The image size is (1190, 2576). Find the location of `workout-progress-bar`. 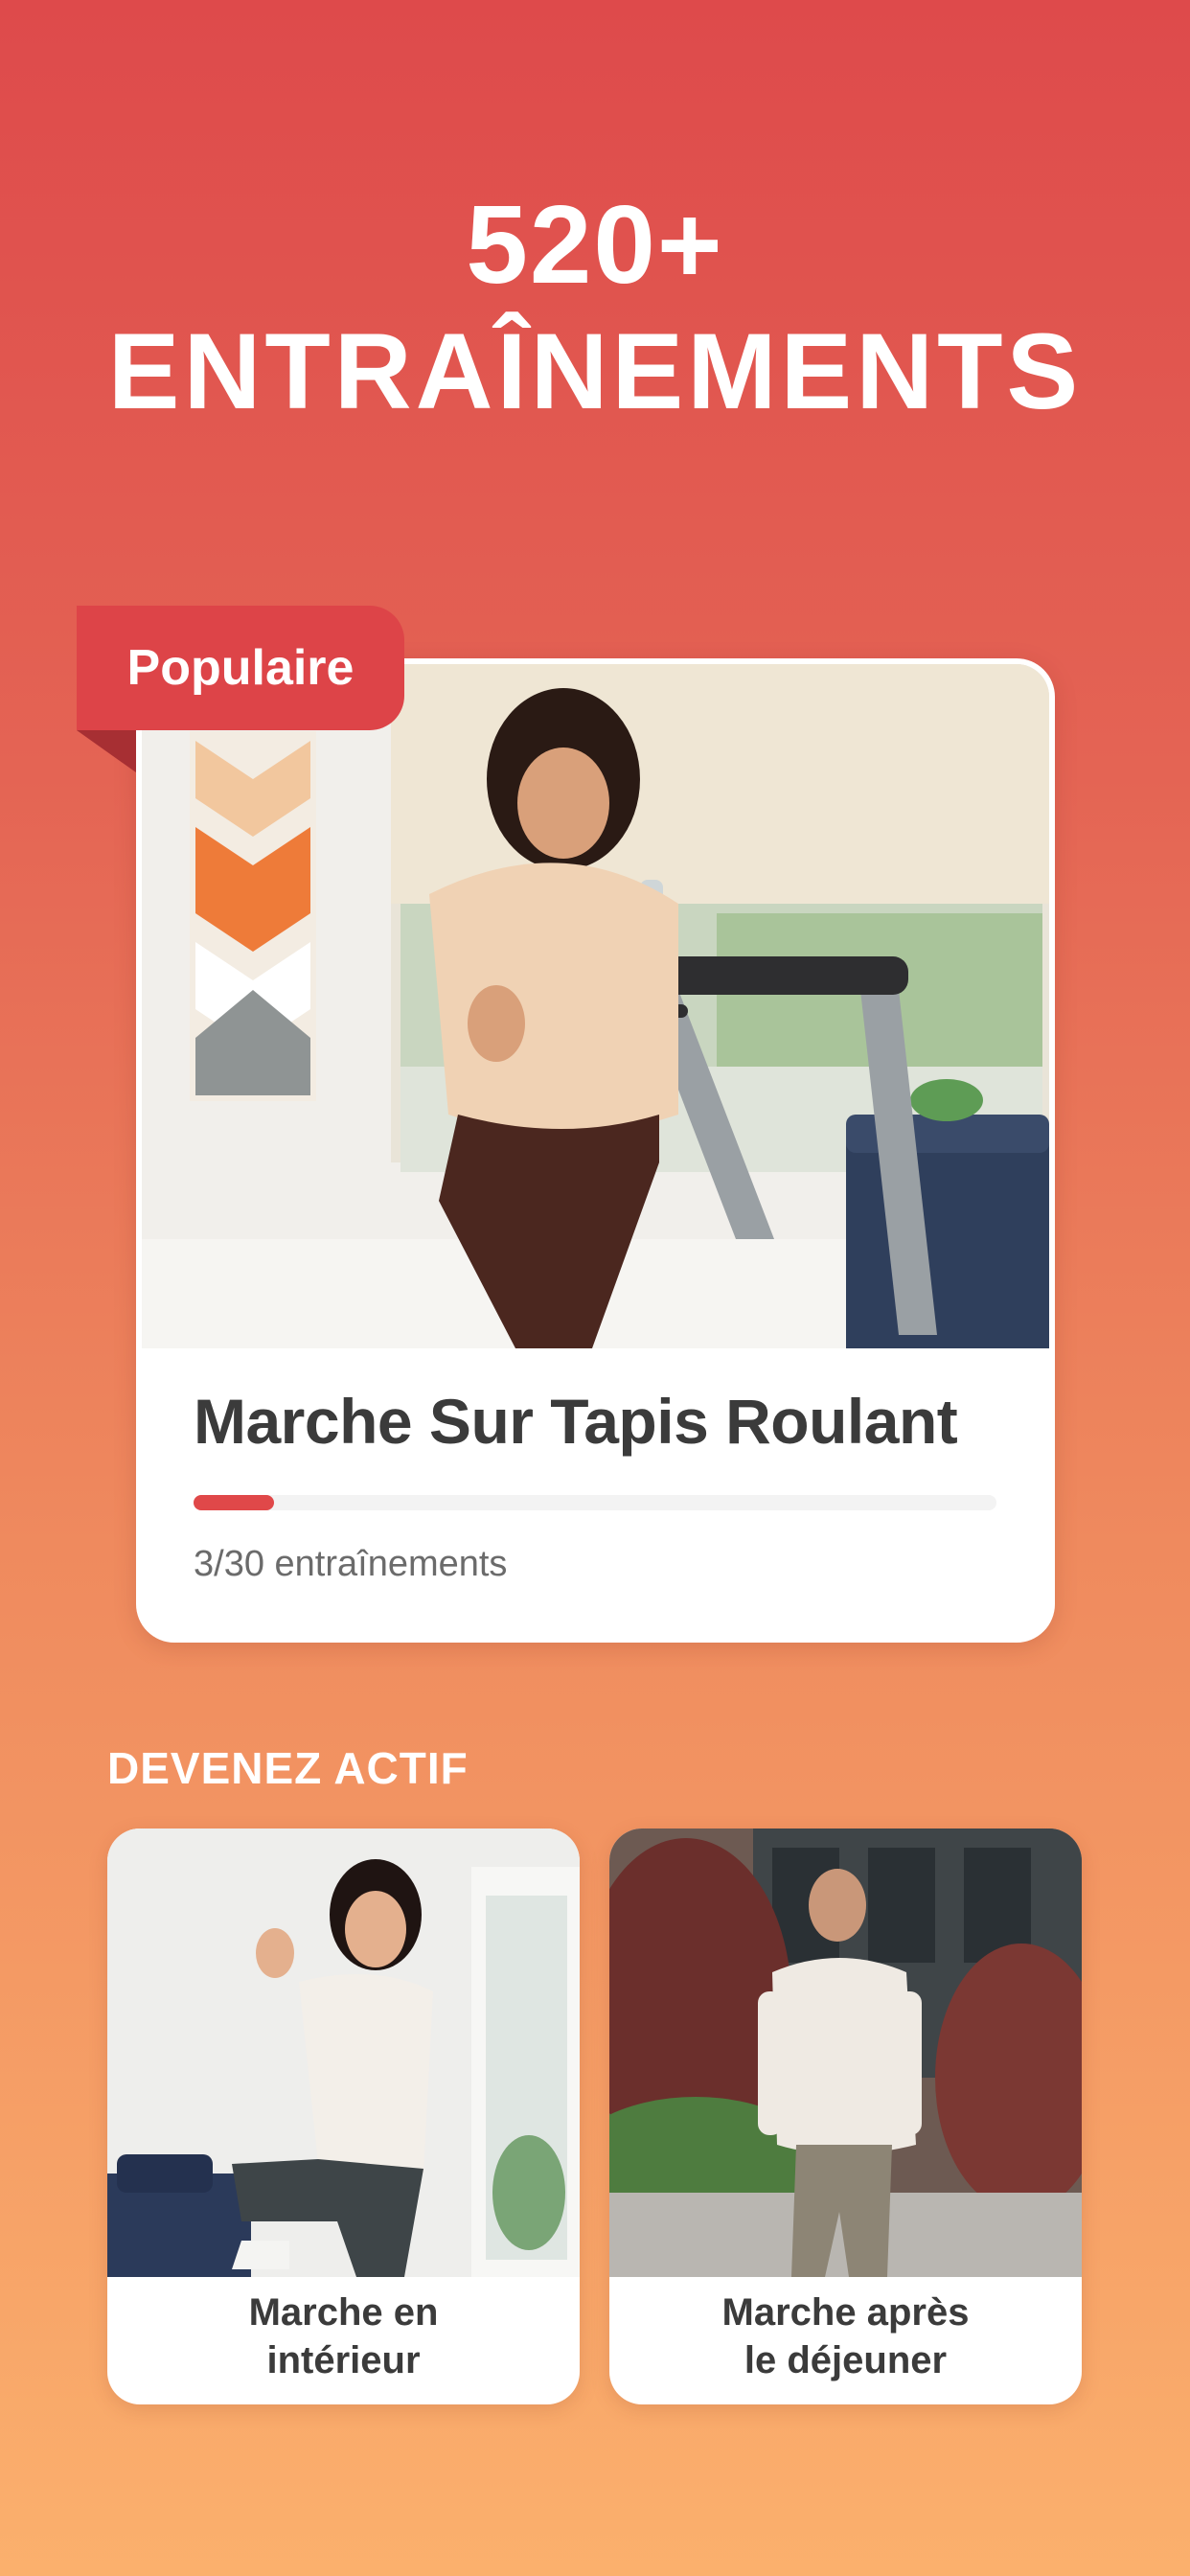

workout-progress-bar is located at coordinates (595, 1502).